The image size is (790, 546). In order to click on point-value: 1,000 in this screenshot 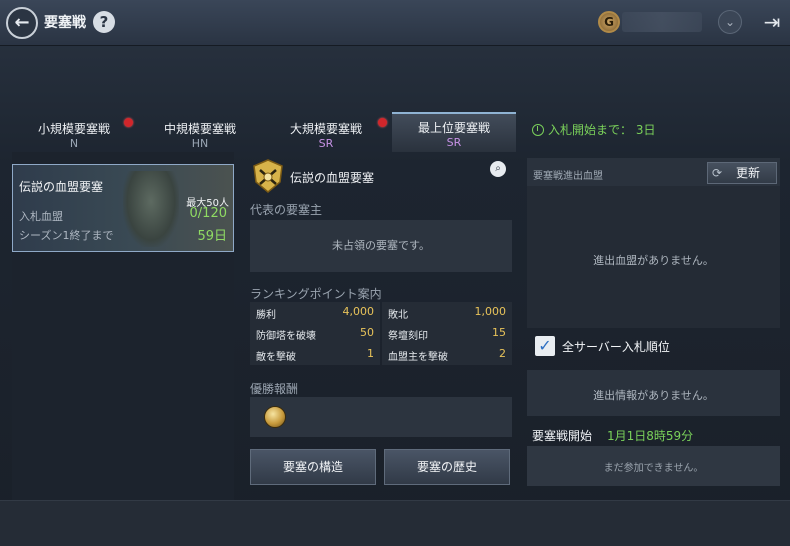, I will do `click(490, 311)`.